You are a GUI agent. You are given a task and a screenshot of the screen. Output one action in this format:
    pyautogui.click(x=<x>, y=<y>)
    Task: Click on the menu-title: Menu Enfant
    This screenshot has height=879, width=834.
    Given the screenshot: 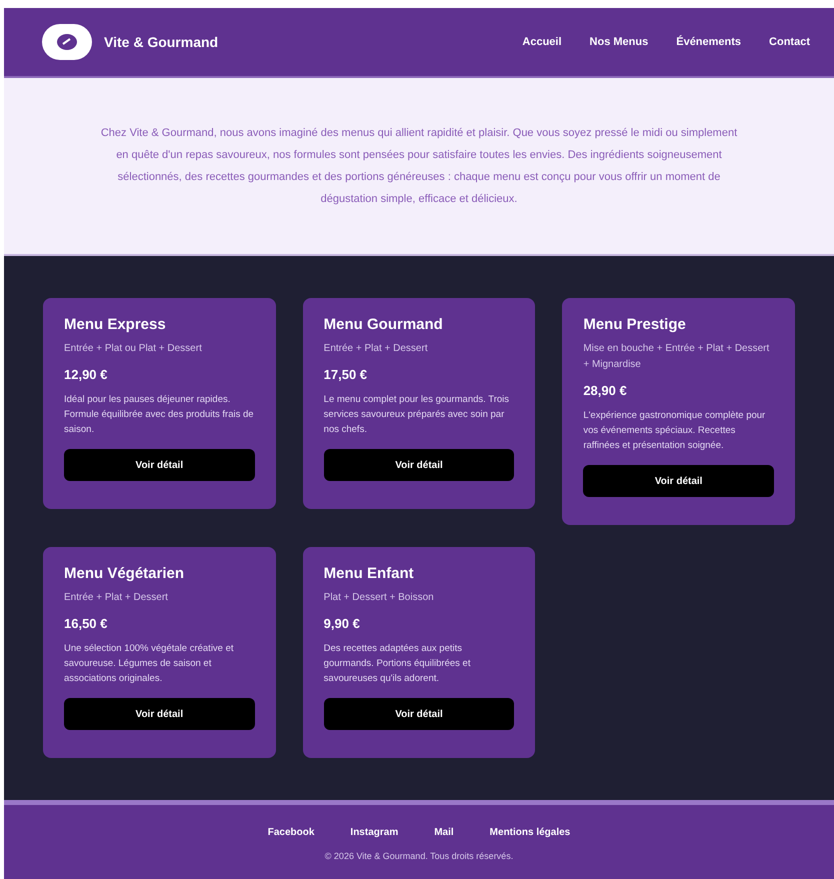 What is the action you would take?
    pyautogui.click(x=369, y=574)
    